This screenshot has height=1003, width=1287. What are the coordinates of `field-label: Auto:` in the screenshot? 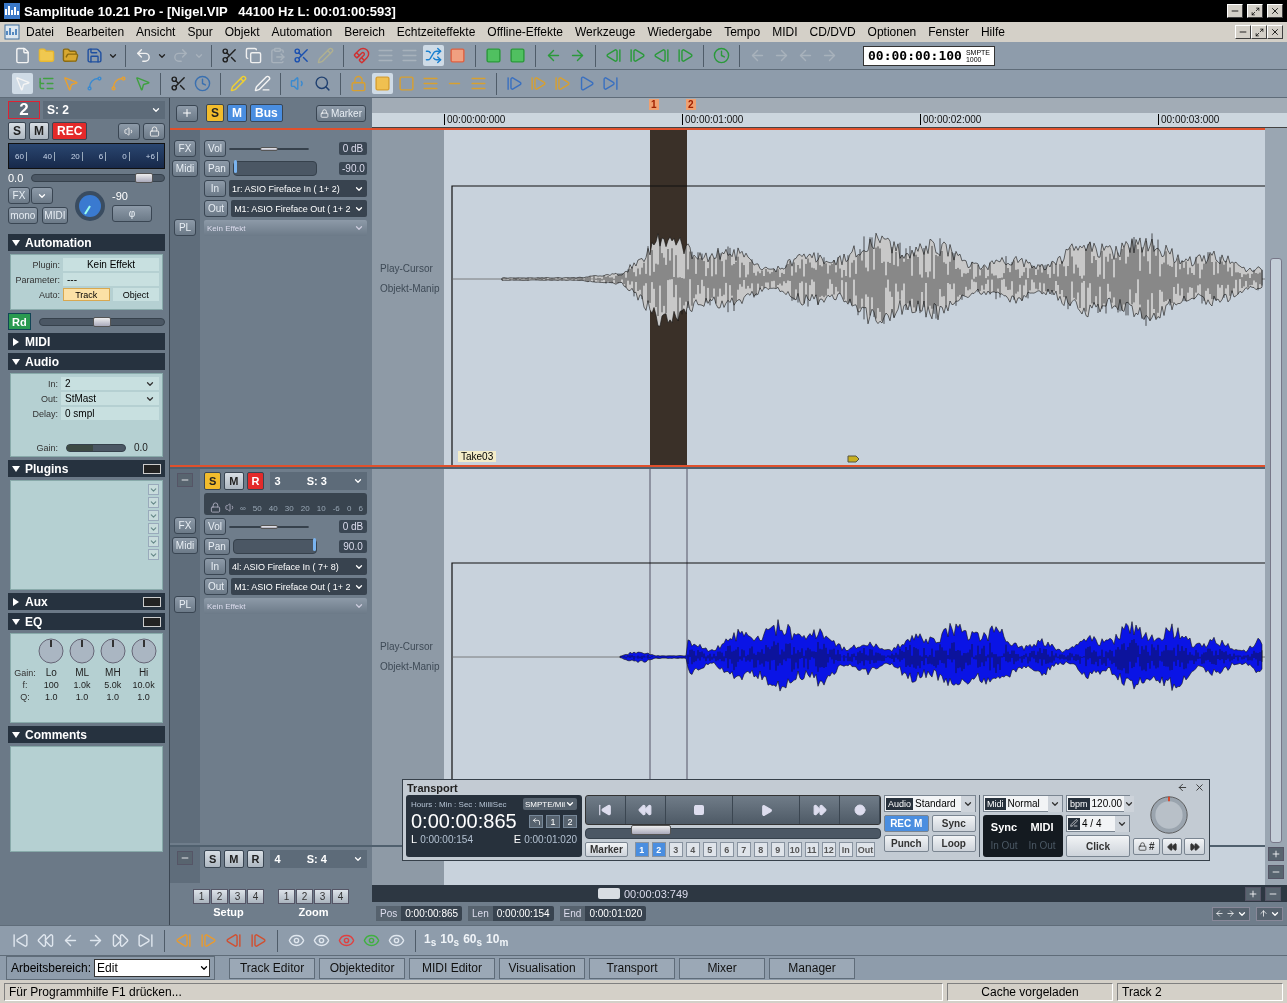 It's located at (49, 294).